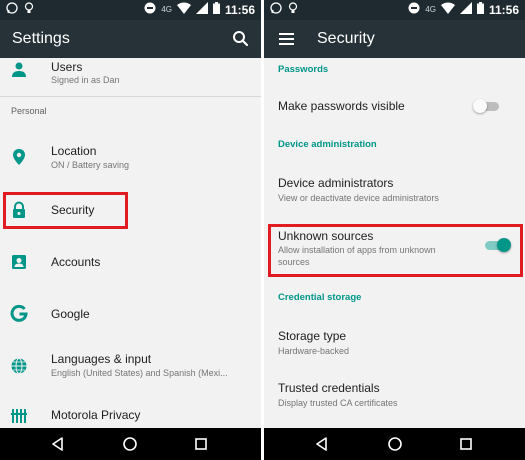  I want to click on make-passwords-visible-toggle, so click(486, 106).